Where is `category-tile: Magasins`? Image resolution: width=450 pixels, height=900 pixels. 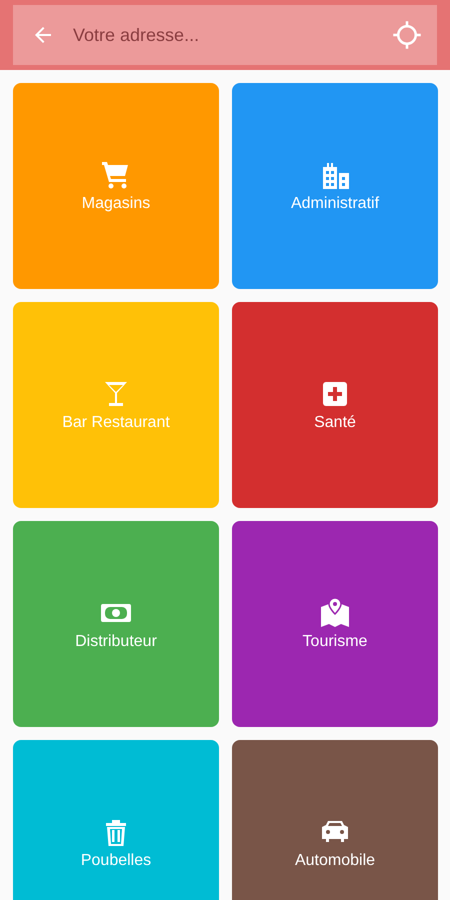 category-tile: Magasins is located at coordinates (116, 186).